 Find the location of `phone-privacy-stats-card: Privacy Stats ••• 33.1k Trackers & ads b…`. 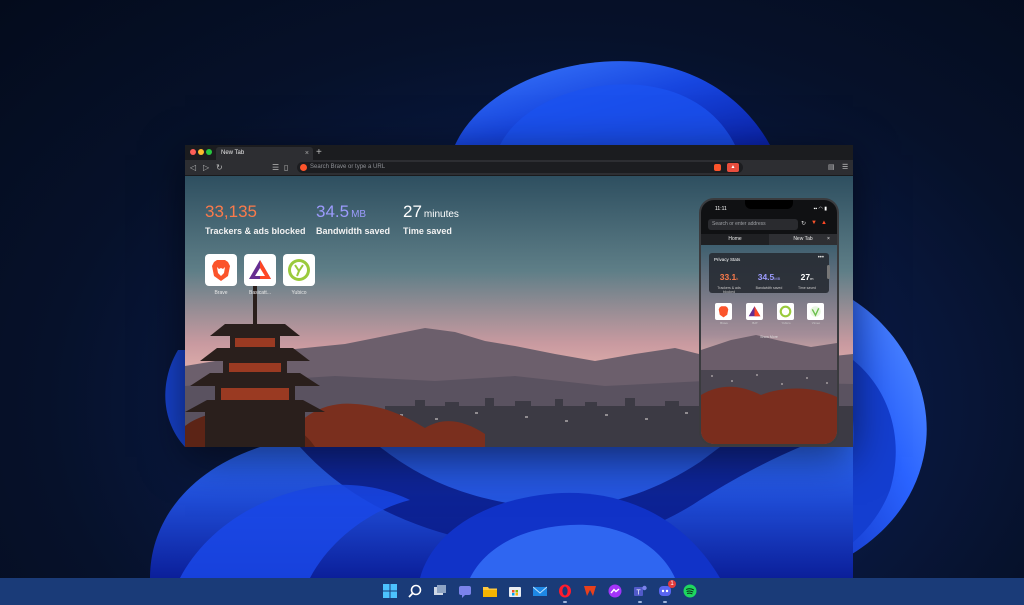

phone-privacy-stats-card: Privacy Stats ••• 33.1k Trackers & ads b… is located at coordinates (769, 273).